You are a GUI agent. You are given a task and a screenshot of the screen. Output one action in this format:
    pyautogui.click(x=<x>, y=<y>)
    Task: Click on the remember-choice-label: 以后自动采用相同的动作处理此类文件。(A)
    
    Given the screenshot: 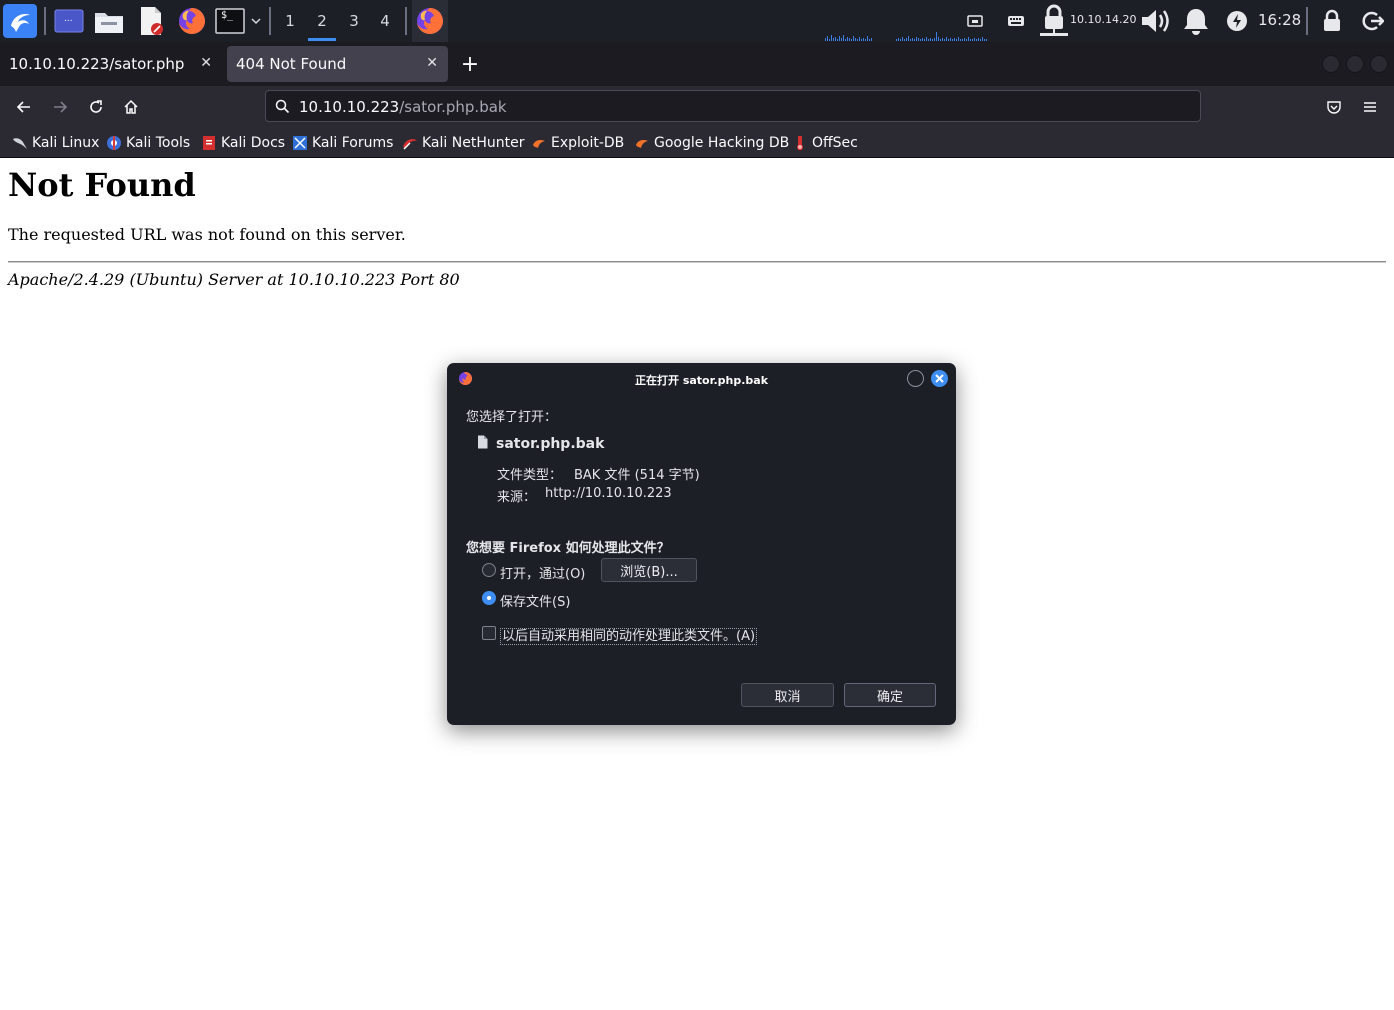 What is the action you would take?
    pyautogui.click(x=629, y=635)
    